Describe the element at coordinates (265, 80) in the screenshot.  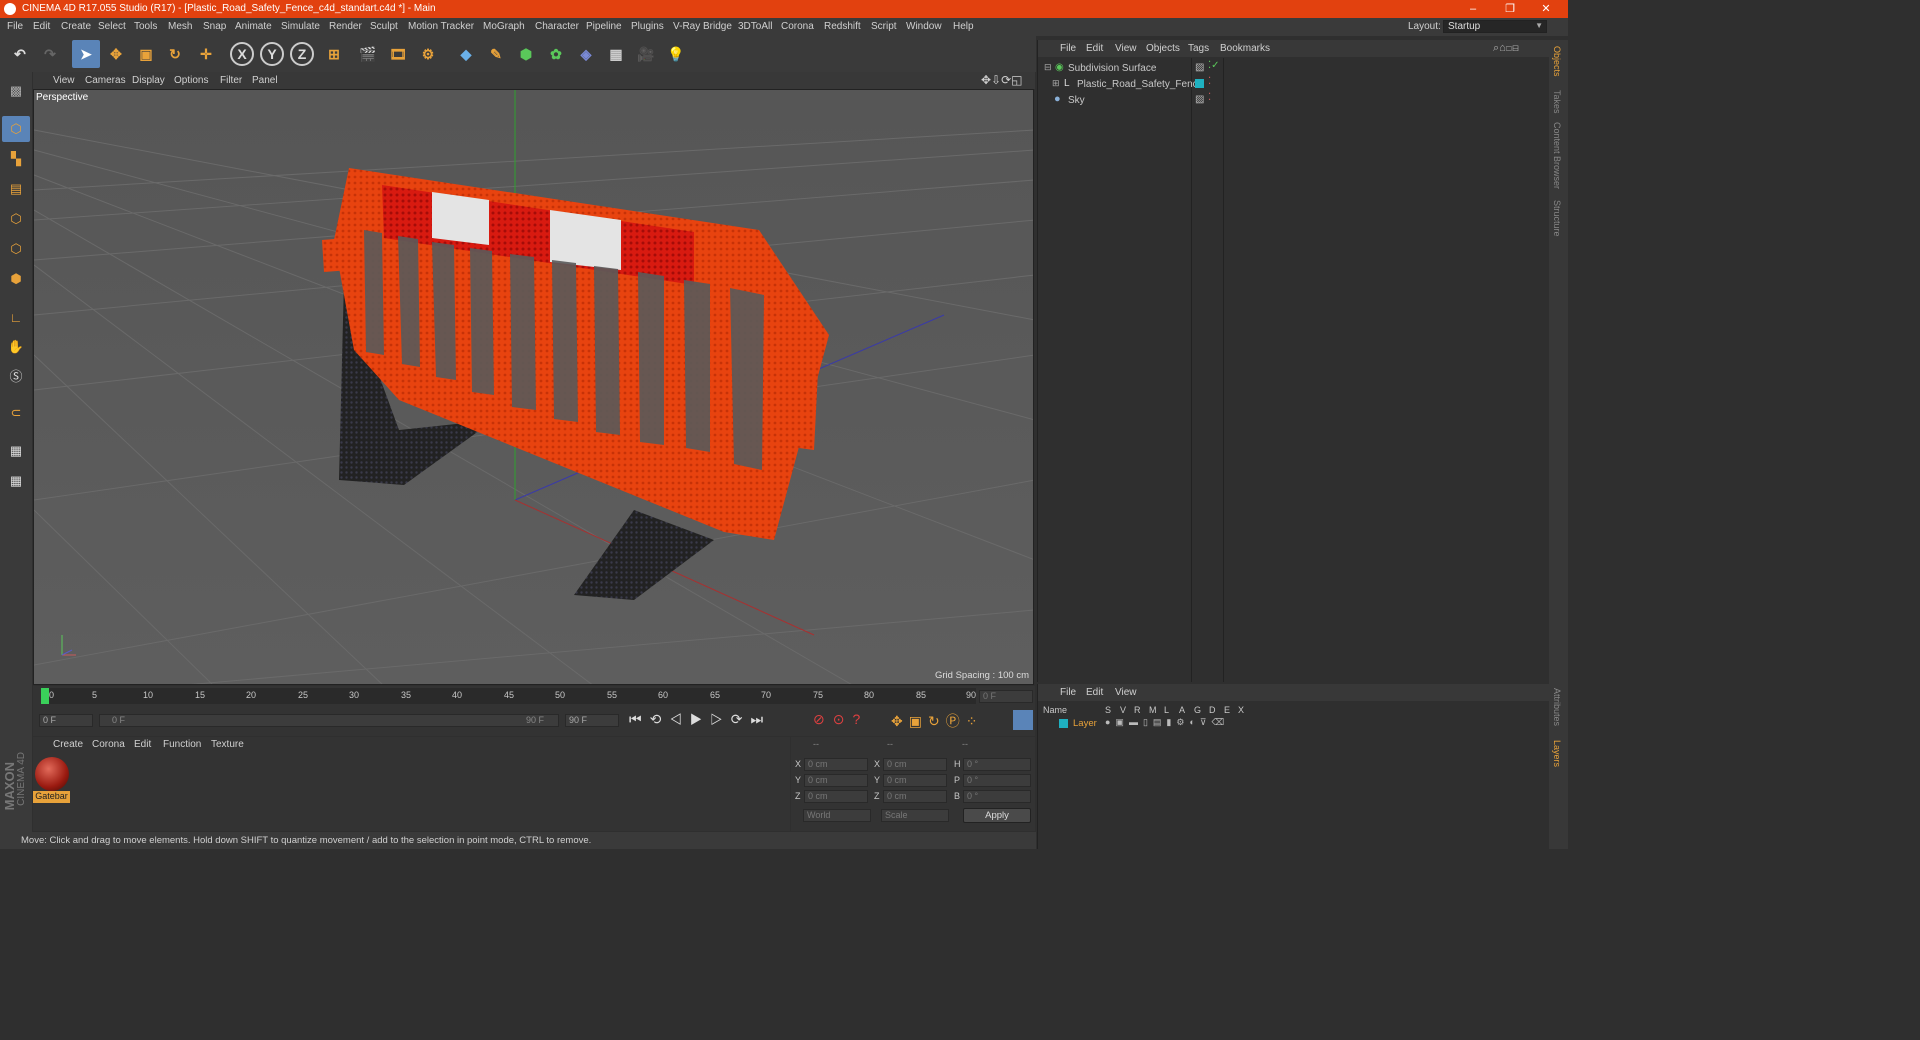
I see `viewport-menu-panel: Panel` at that location.